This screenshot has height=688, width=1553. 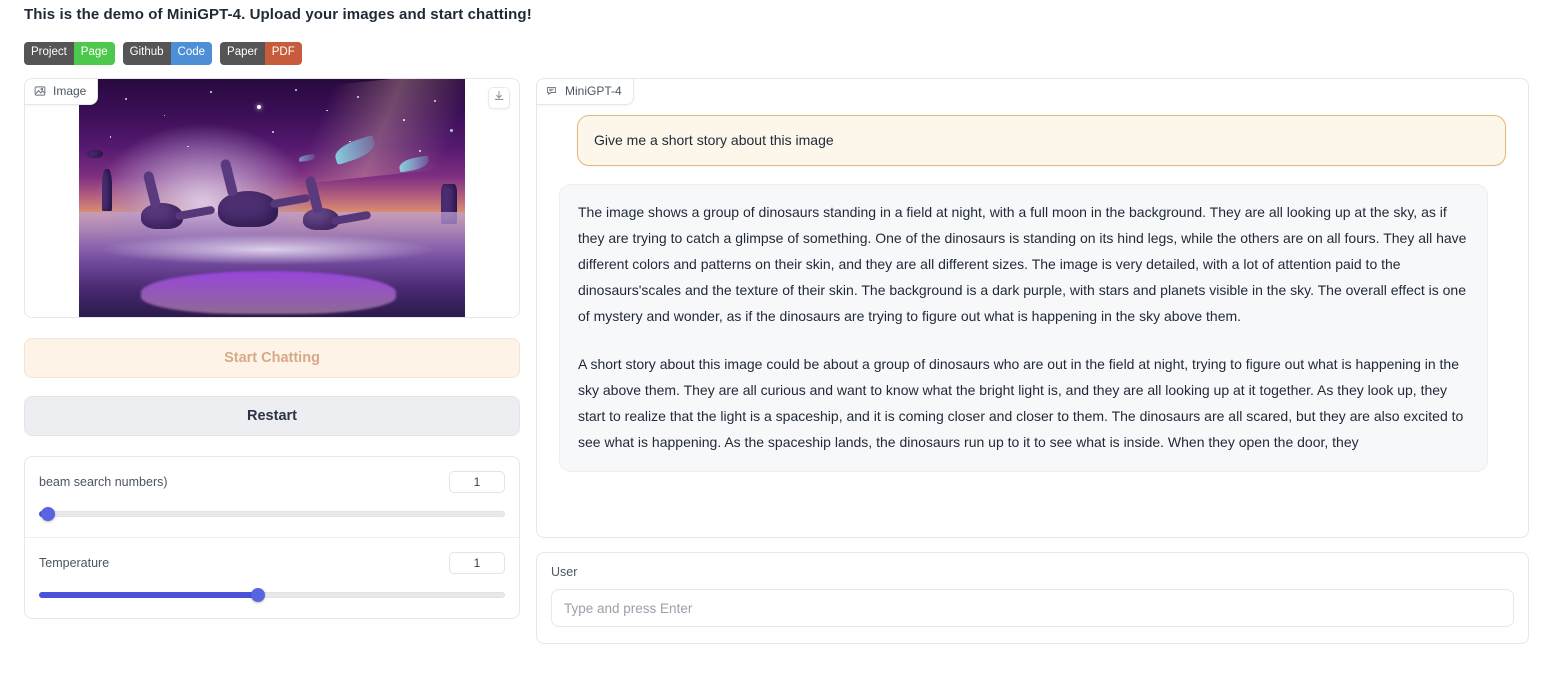 I want to click on slider-track-temperature, so click(x=272, y=595).